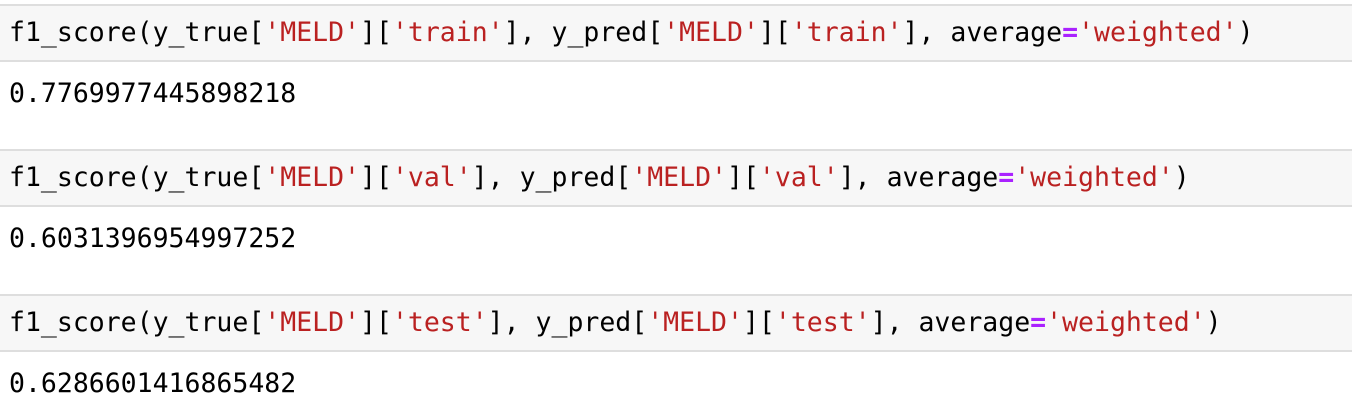  Describe the element at coordinates (676, 239) in the screenshot. I see `code-cell-output-2: 0.6031396954997252` at that location.